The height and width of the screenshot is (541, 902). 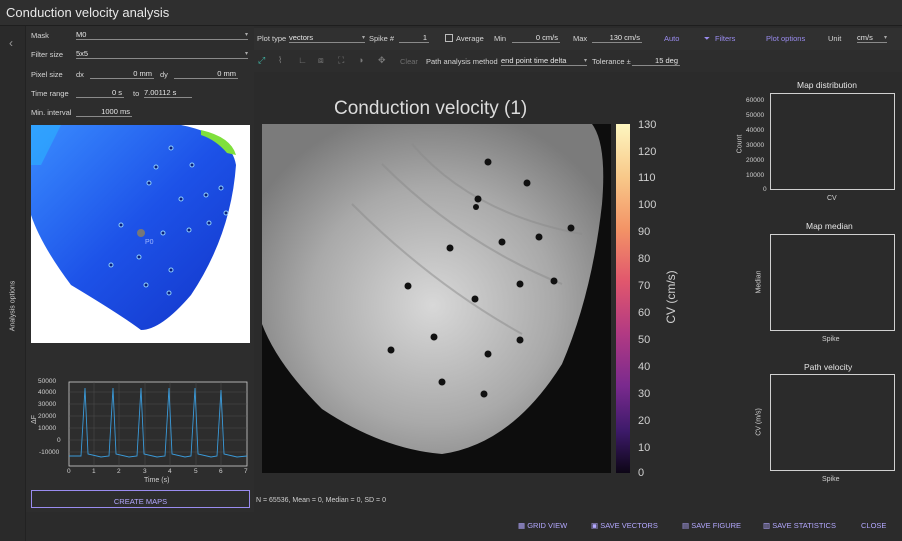 I want to click on polyline-icon: ⌇, so click(x=280, y=60).